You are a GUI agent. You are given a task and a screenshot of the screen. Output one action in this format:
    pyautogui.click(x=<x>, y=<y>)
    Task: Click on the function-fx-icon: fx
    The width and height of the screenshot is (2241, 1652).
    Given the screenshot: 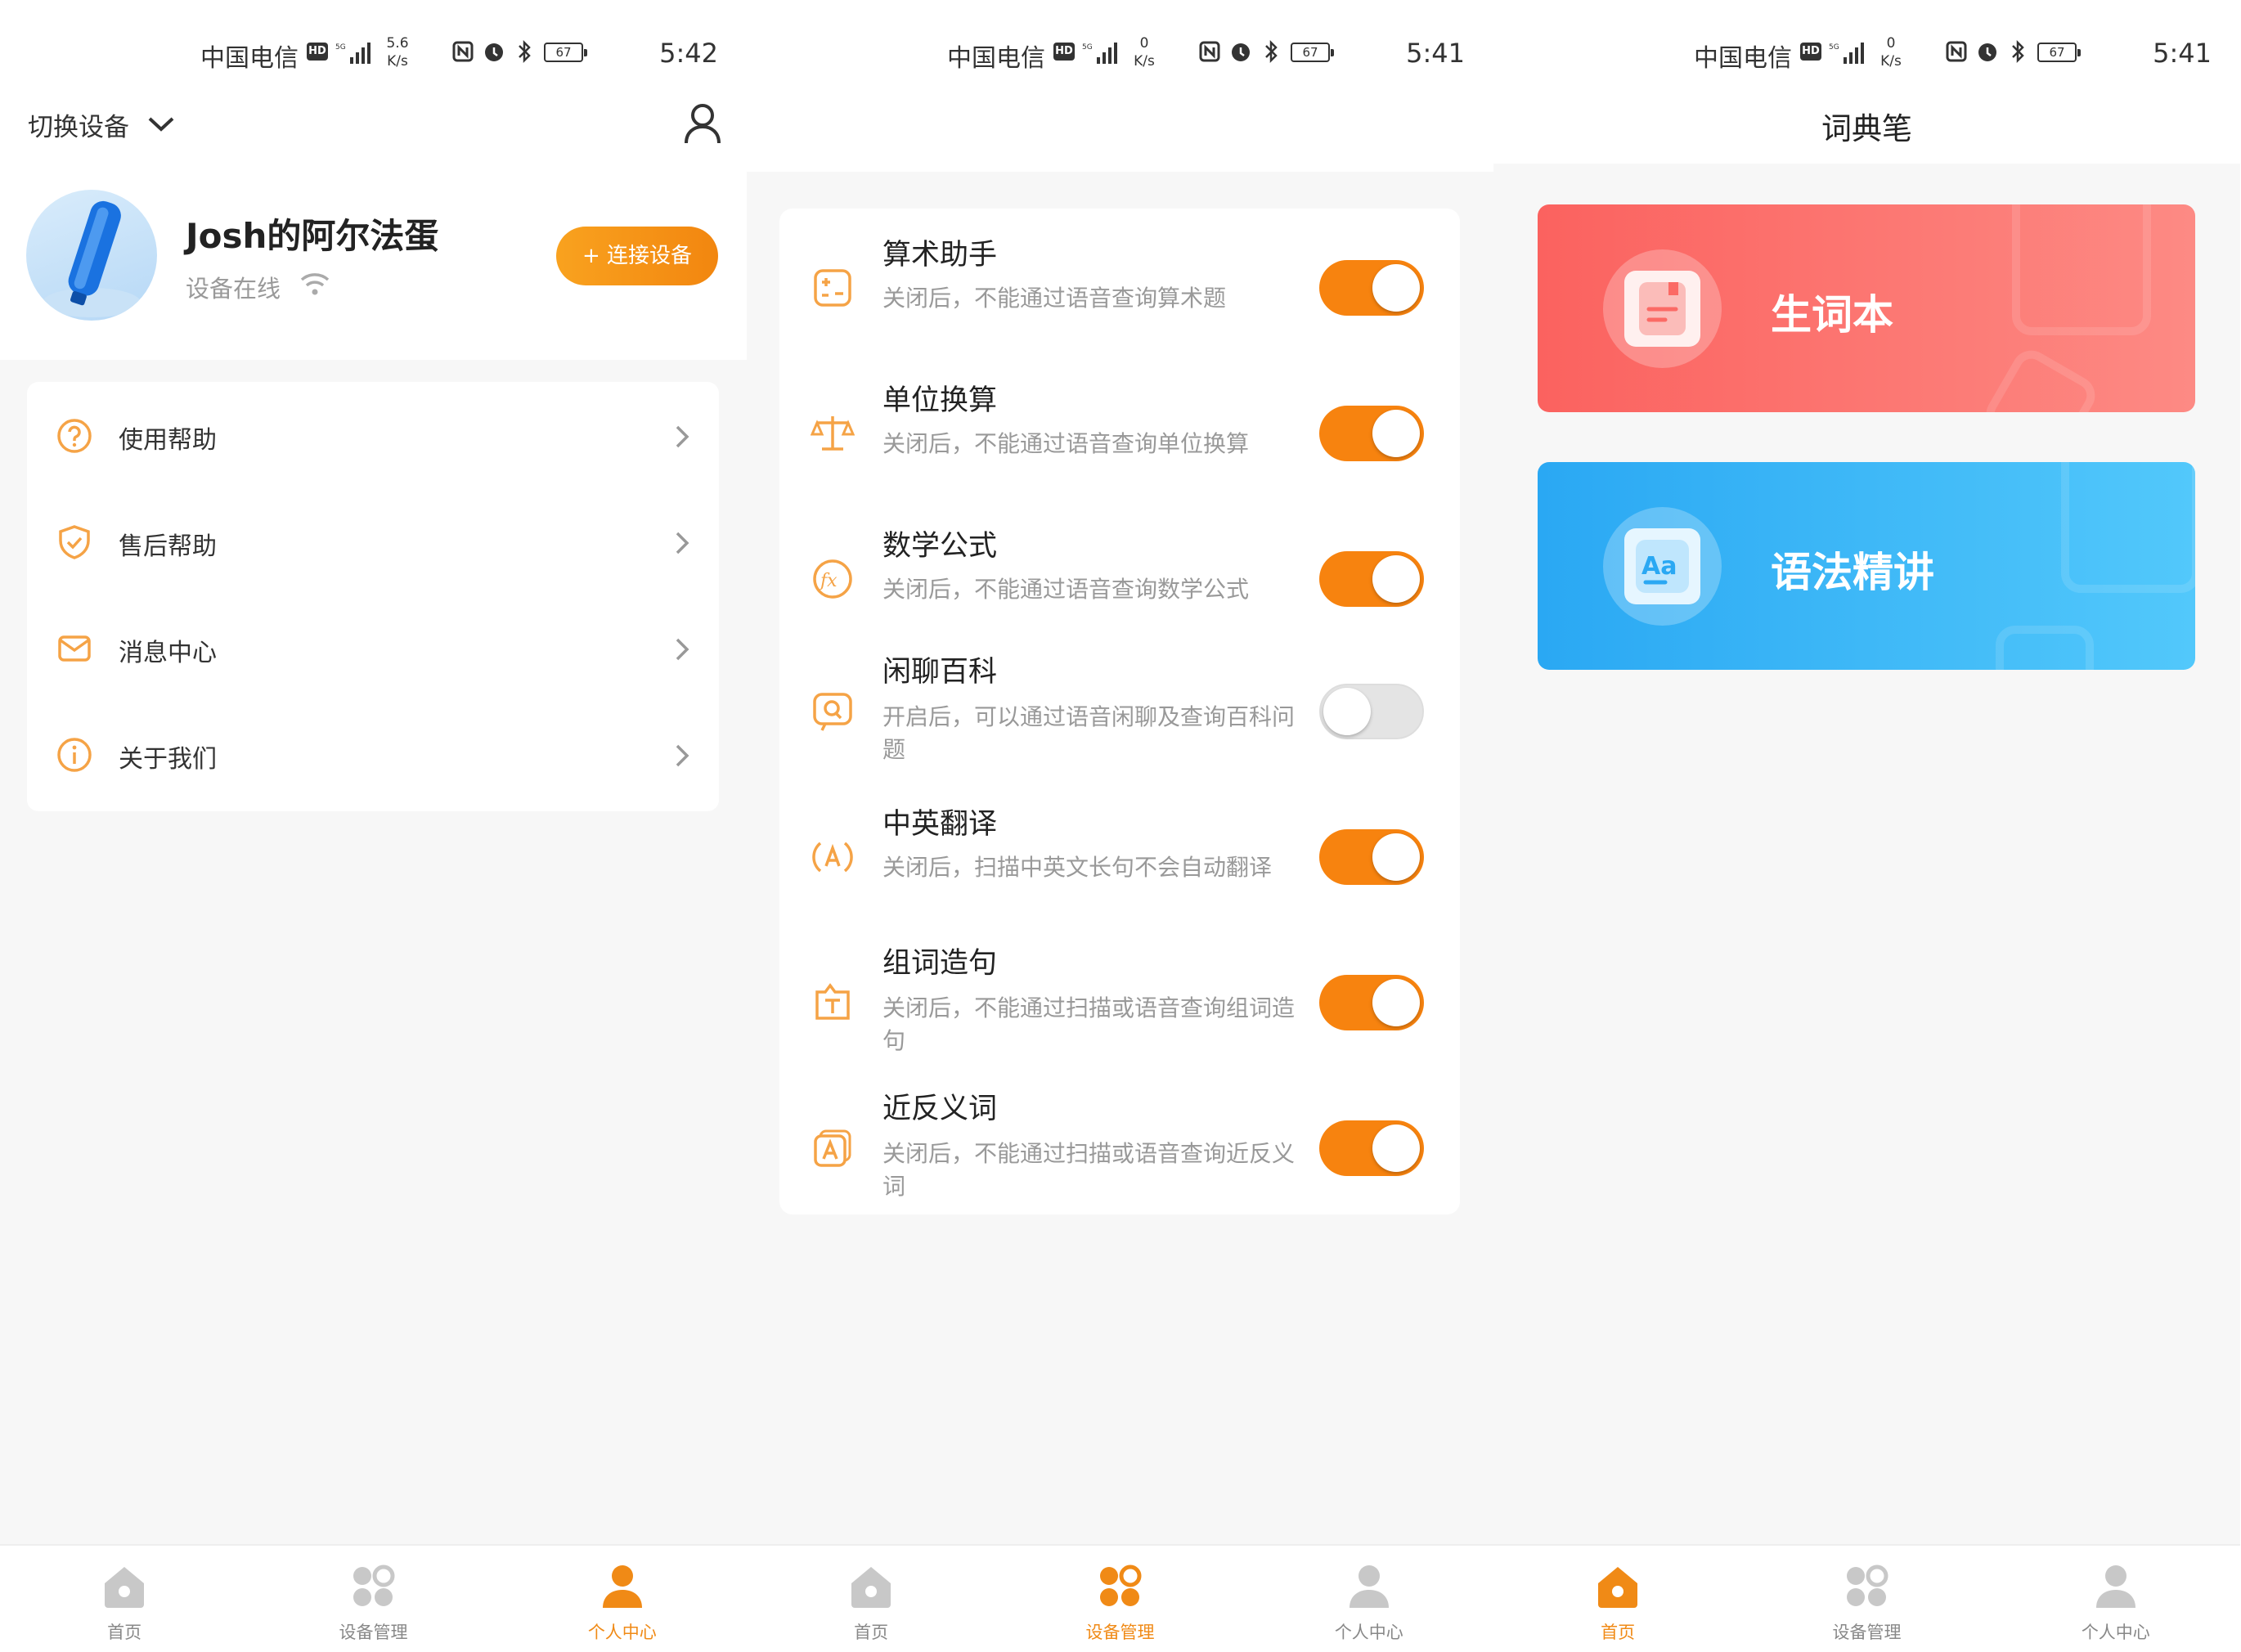 What is the action you would take?
    pyautogui.click(x=832, y=579)
    